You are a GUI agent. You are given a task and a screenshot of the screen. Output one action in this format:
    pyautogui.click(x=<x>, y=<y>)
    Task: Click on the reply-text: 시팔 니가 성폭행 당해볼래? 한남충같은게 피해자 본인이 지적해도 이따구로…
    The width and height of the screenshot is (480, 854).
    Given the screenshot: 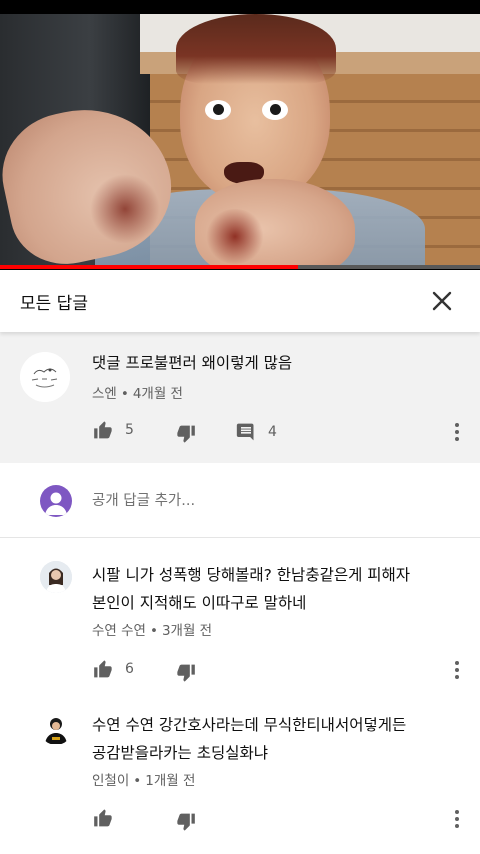 What is the action you would take?
    pyautogui.click(x=277, y=589)
    